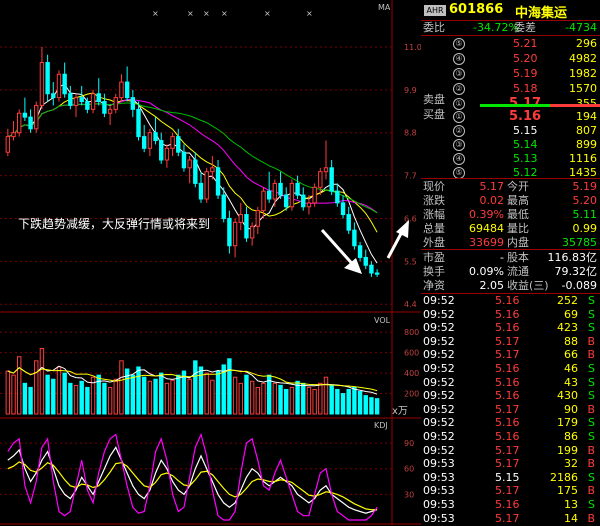 This screenshot has width=600, height=526. What do you see at coordinates (400, 411) in the screenshot?
I see `vol-unit: x万` at bounding box center [400, 411].